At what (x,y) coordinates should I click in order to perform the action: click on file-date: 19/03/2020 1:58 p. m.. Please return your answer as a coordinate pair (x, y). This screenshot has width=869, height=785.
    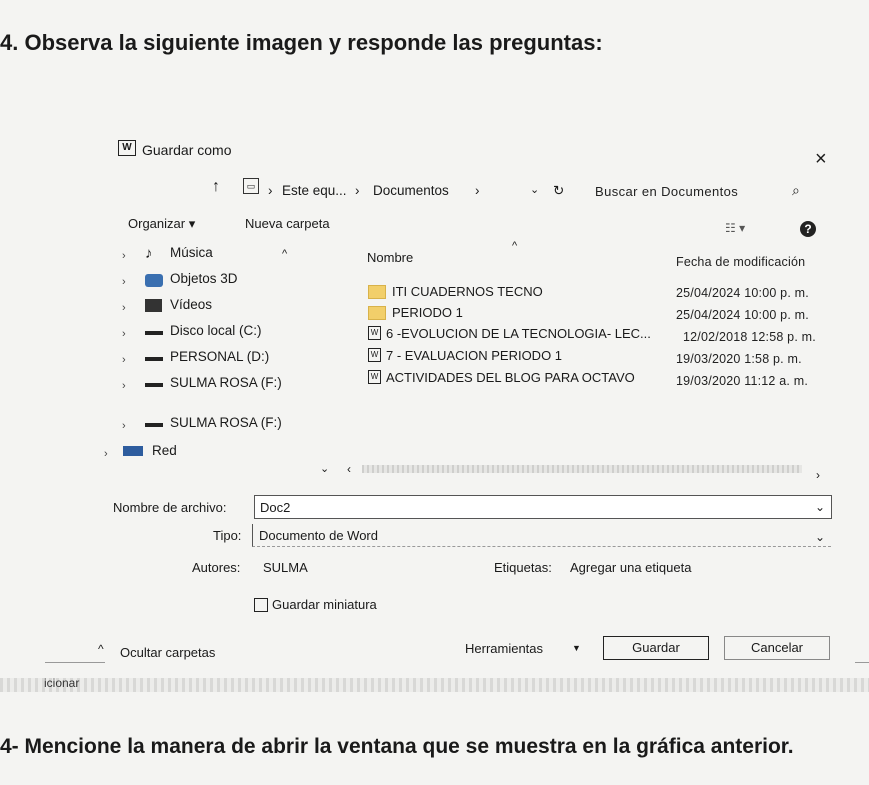
    Looking at the image, I should click on (739, 359).